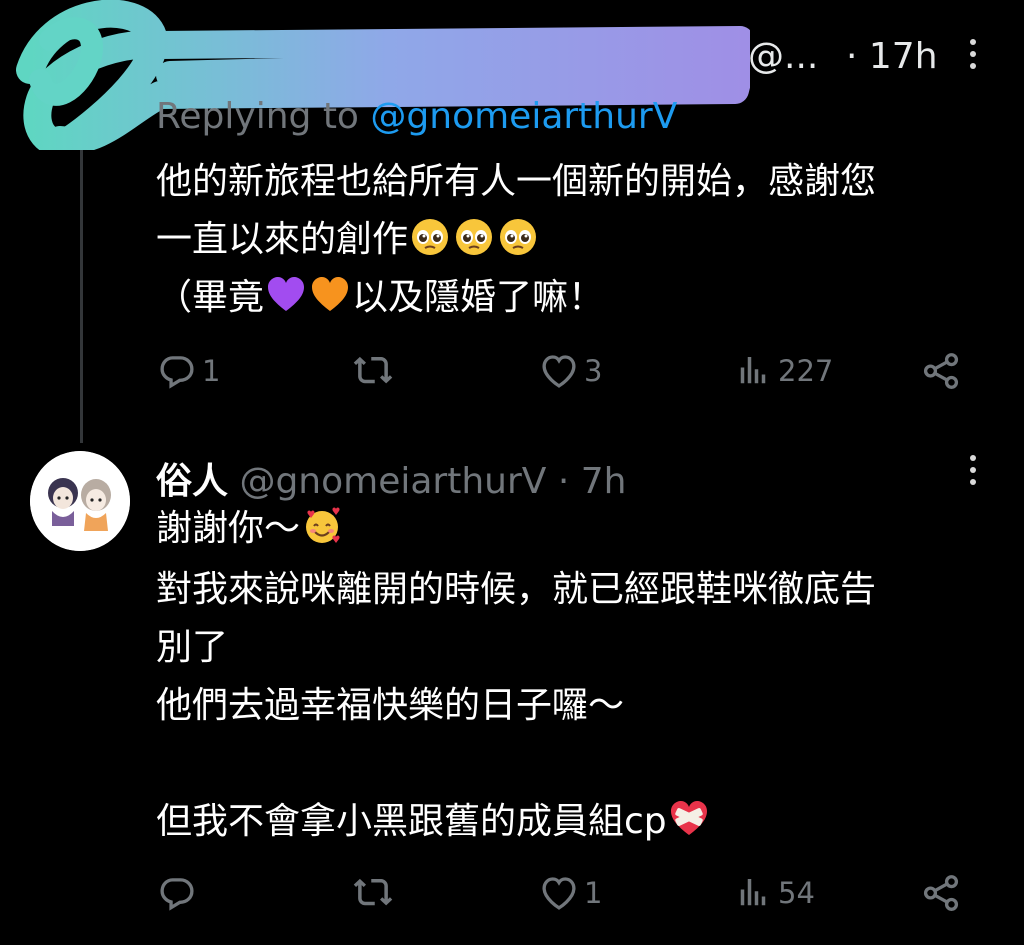 This screenshot has height=945, width=1024. I want to click on replying-to: Replying to @gnomeiarthurV, so click(416, 116).